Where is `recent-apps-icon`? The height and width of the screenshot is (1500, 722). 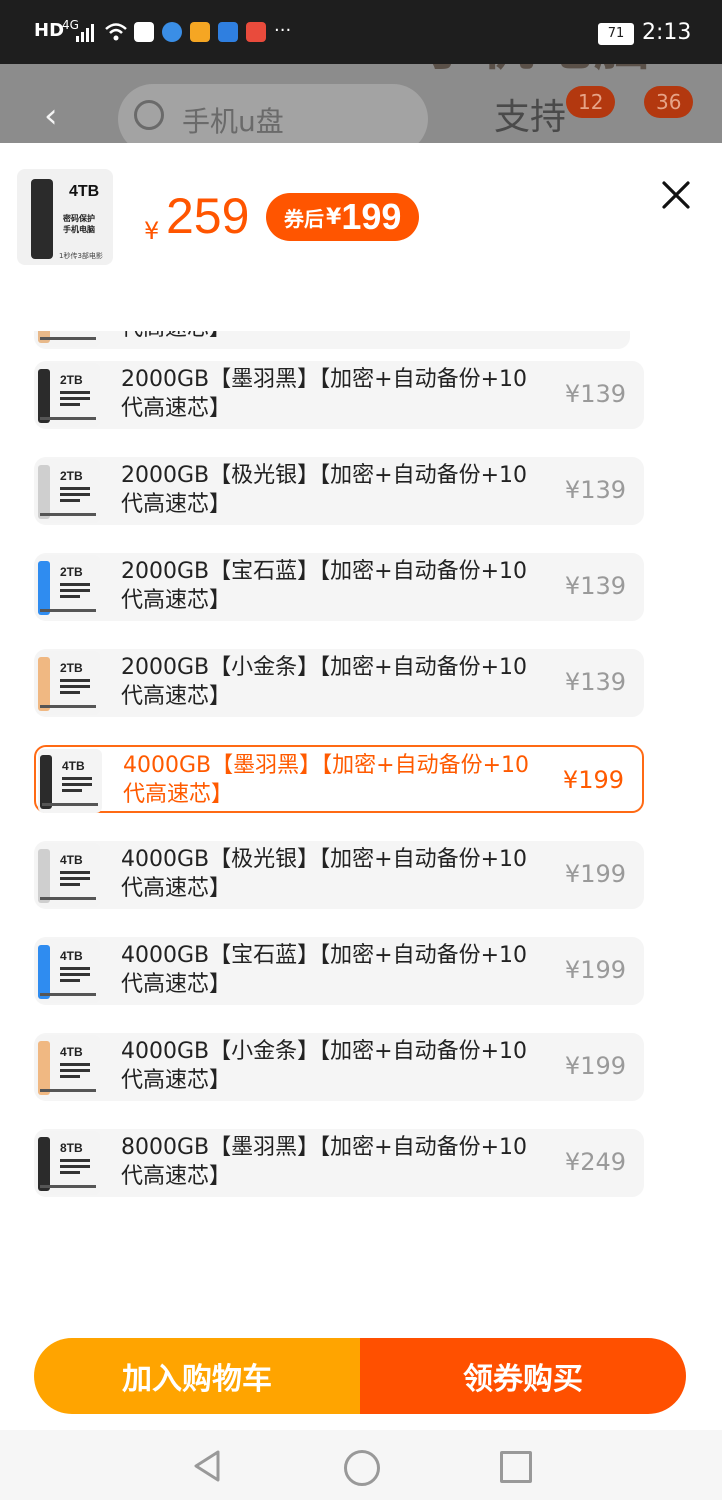
recent-apps-icon is located at coordinates (516, 1467).